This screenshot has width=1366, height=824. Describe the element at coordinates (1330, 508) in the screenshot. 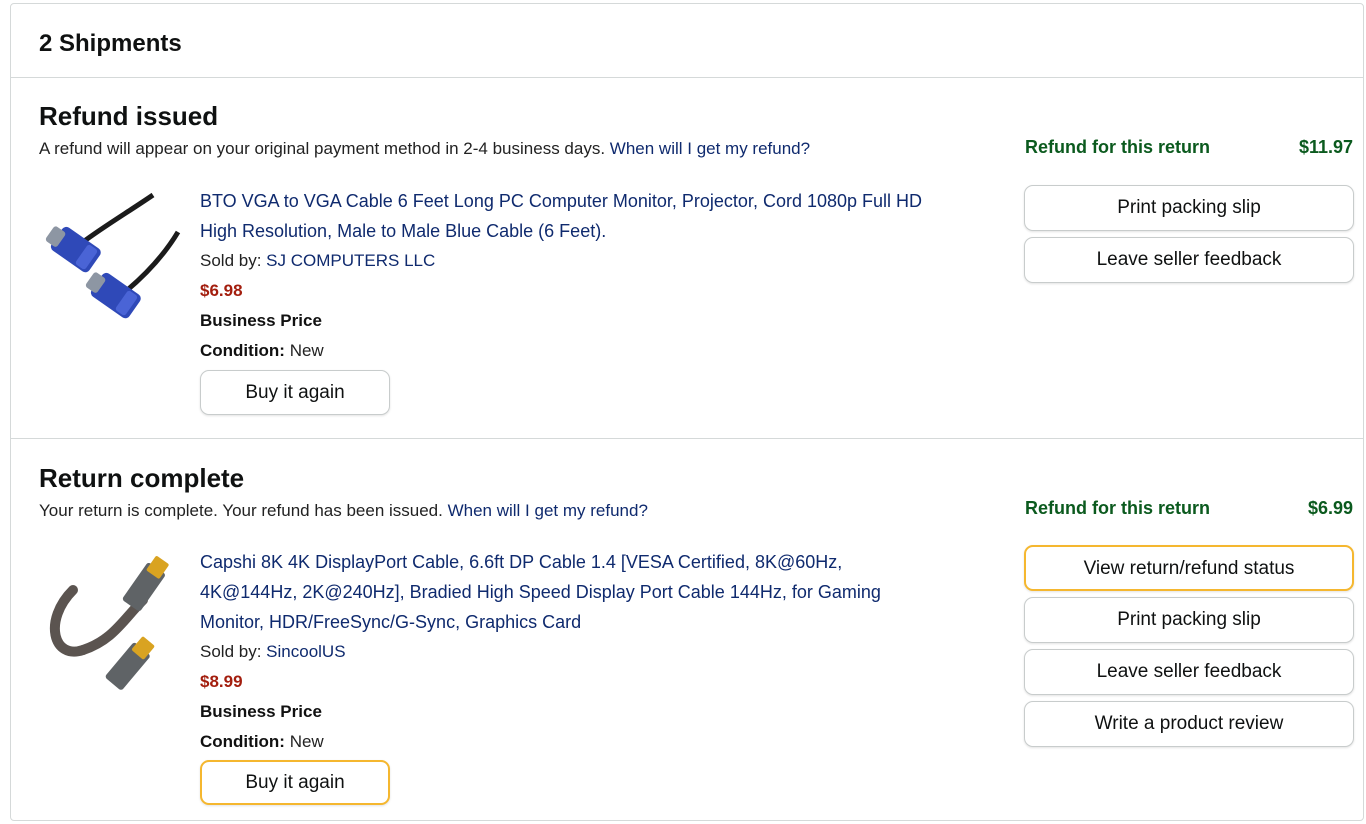

I see `refund-amount: $6.99` at that location.